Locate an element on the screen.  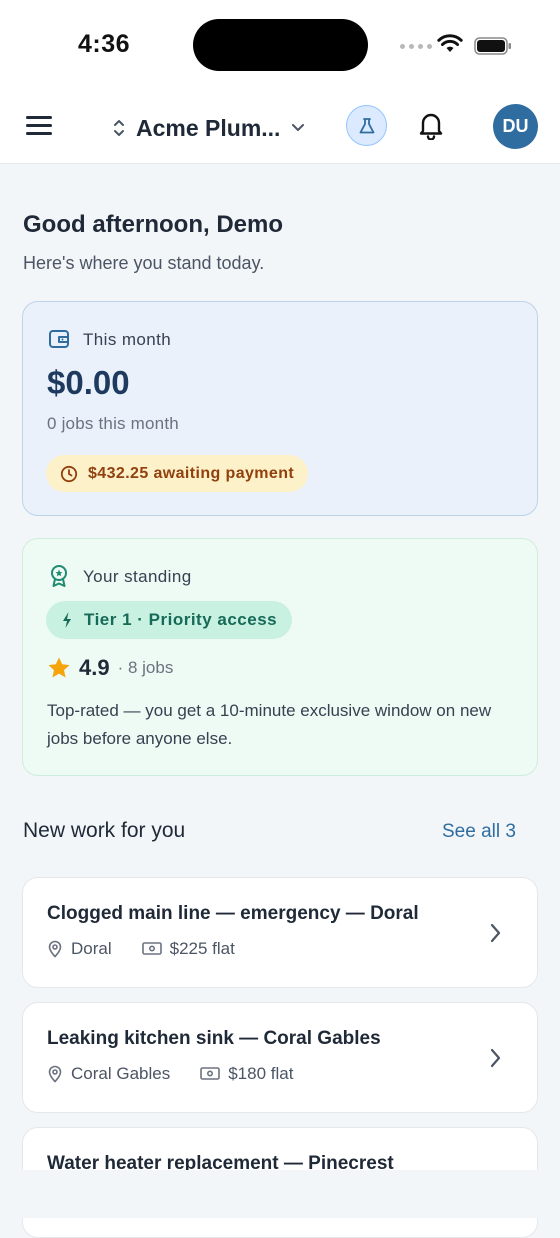
wallet-icon is located at coordinates (59, 339).